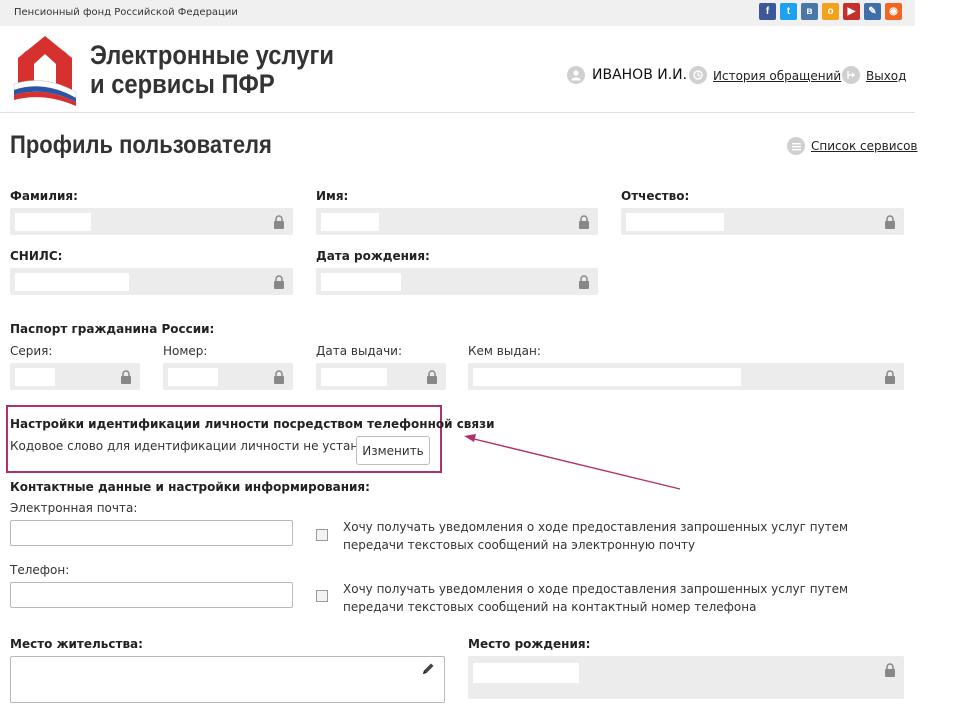 This screenshot has height=710, width=960. What do you see at coordinates (504, 351) in the screenshot?
I see `passport-issued-by-label: Кем выдан:` at bounding box center [504, 351].